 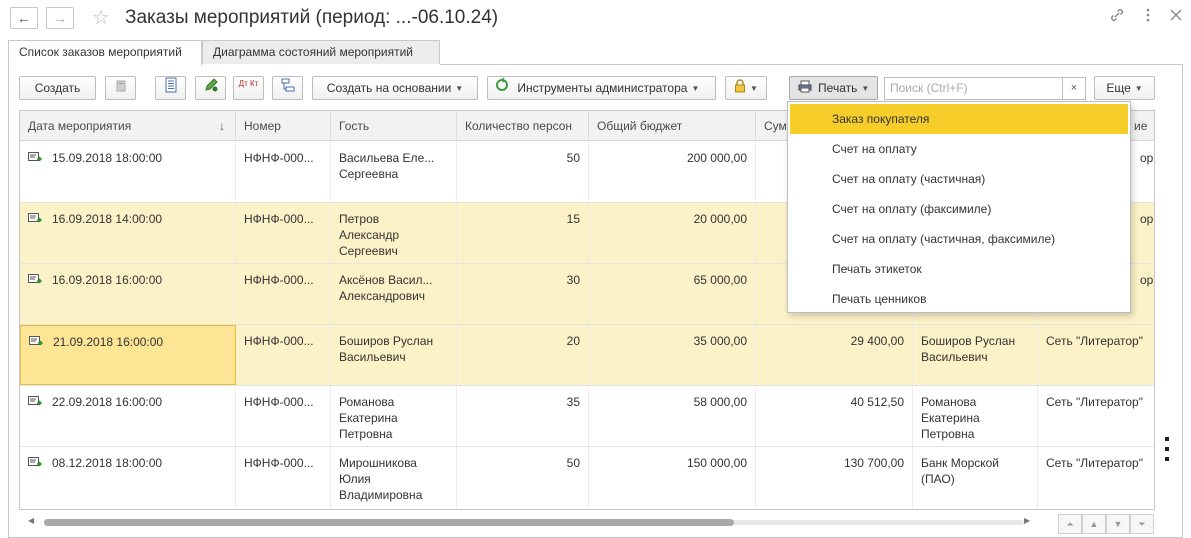 What do you see at coordinates (954, 357) in the screenshot?
I see `contractor-line: Васильевич` at bounding box center [954, 357].